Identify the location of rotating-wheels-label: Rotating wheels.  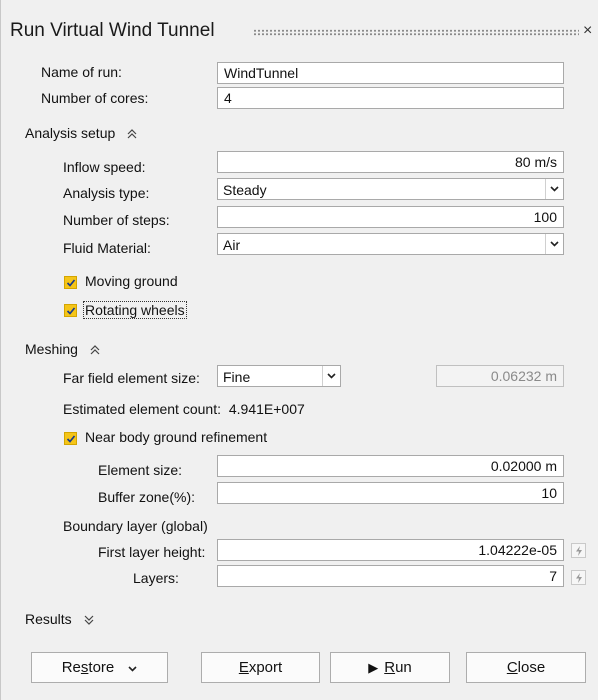
(135, 310).